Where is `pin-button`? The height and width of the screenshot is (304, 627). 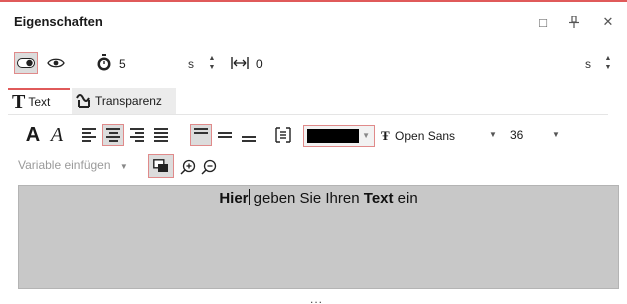
pin-button is located at coordinates (574, 22).